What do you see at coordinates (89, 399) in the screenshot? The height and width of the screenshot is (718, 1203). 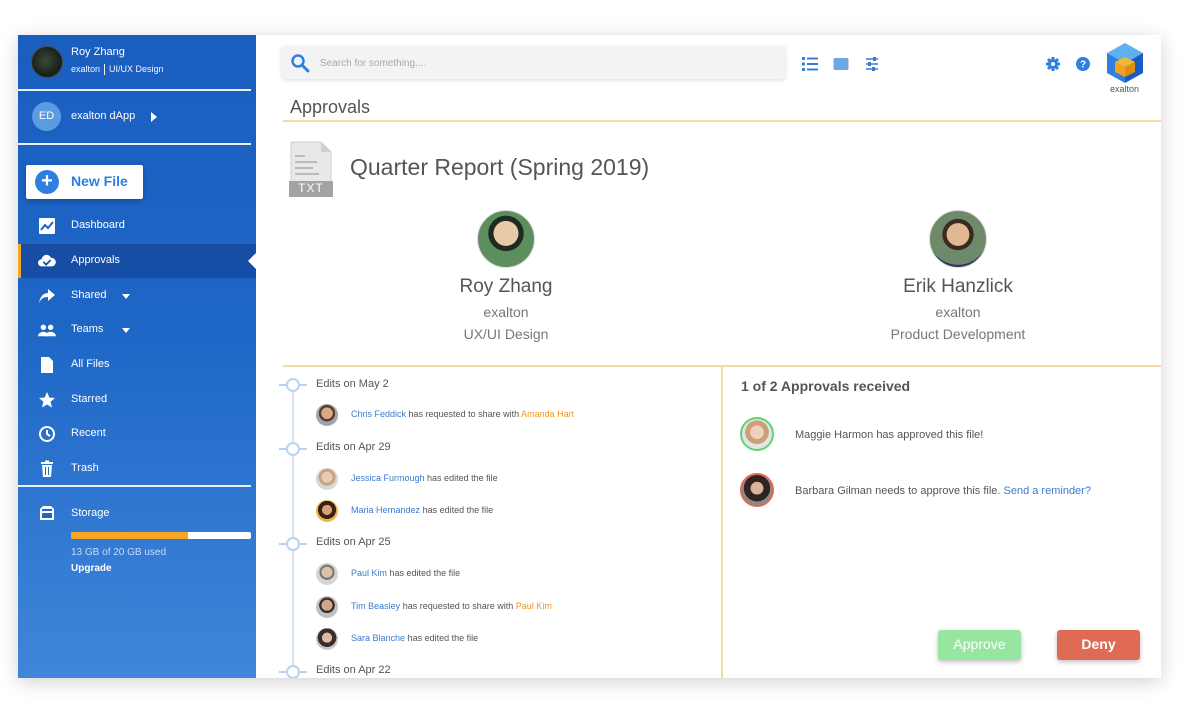 I see `sidebar-item-label: Starred` at bounding box center [89, 399].